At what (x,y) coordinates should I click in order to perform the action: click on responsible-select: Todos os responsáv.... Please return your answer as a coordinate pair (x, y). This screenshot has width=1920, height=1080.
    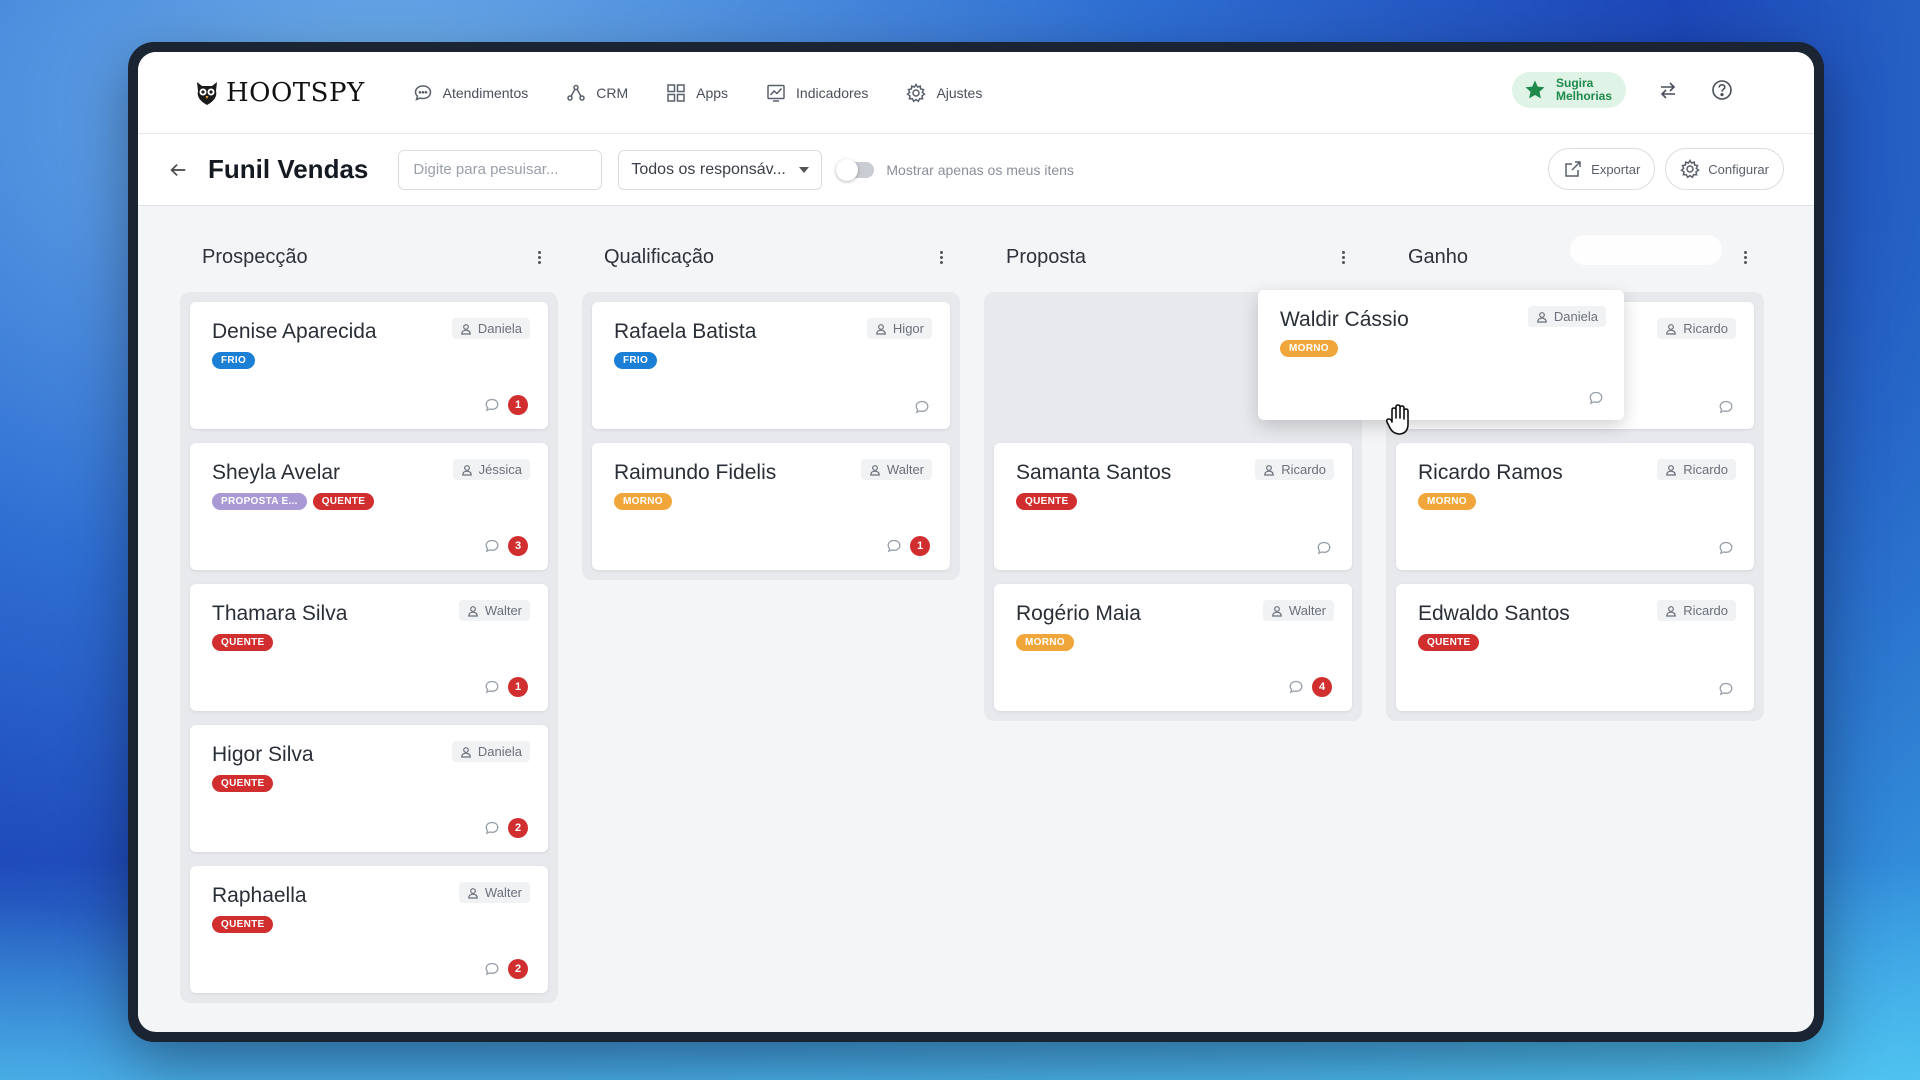
    Looking at the image, I should click on (720, 169).